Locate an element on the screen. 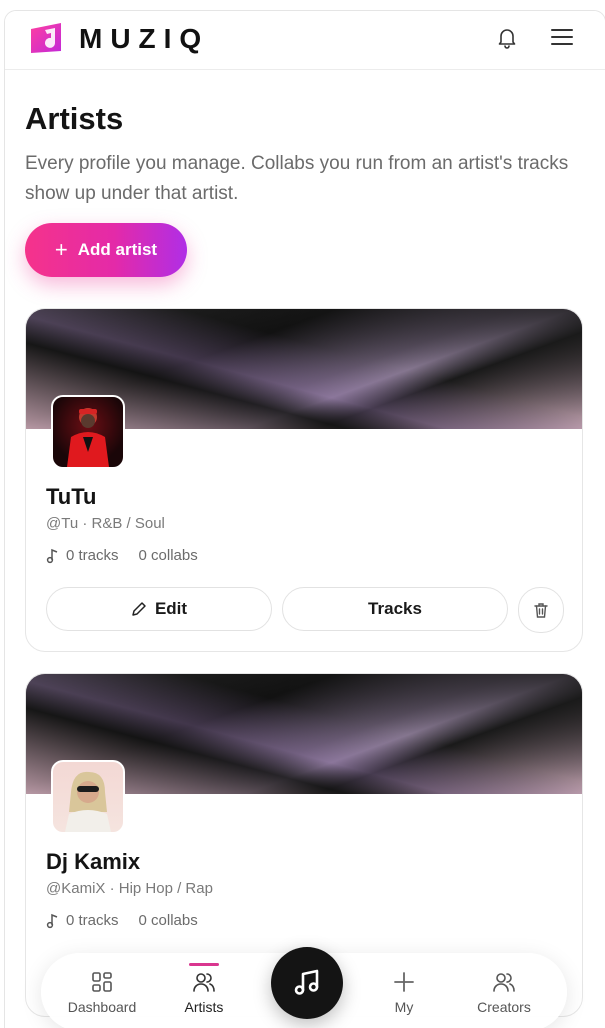 The image size is (605, 1028). add-artist-label: Add artist is located at coordinates (117, 249).